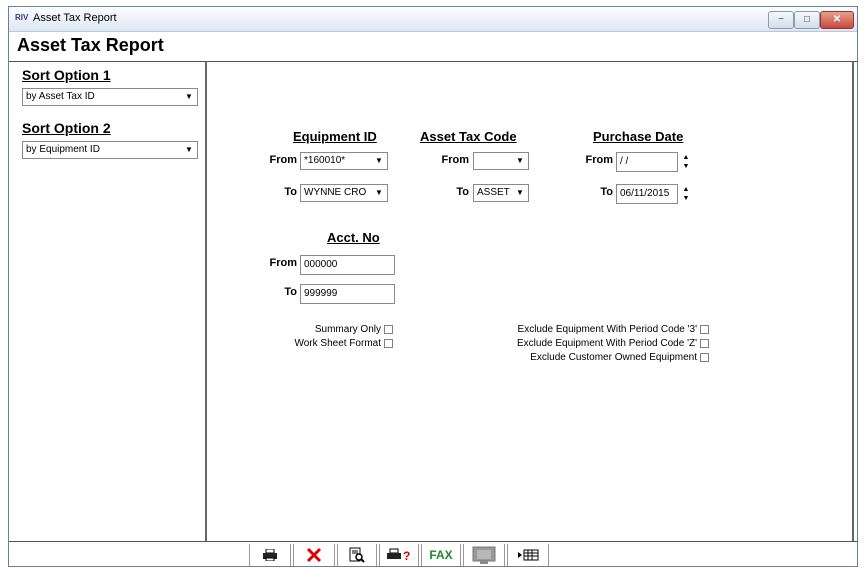 This screenshot has height=569, width=864. Describe the element at coordinates (66, 75) in the screenshot. I see `sort-option-1-label: Sort Option 1` at that location.